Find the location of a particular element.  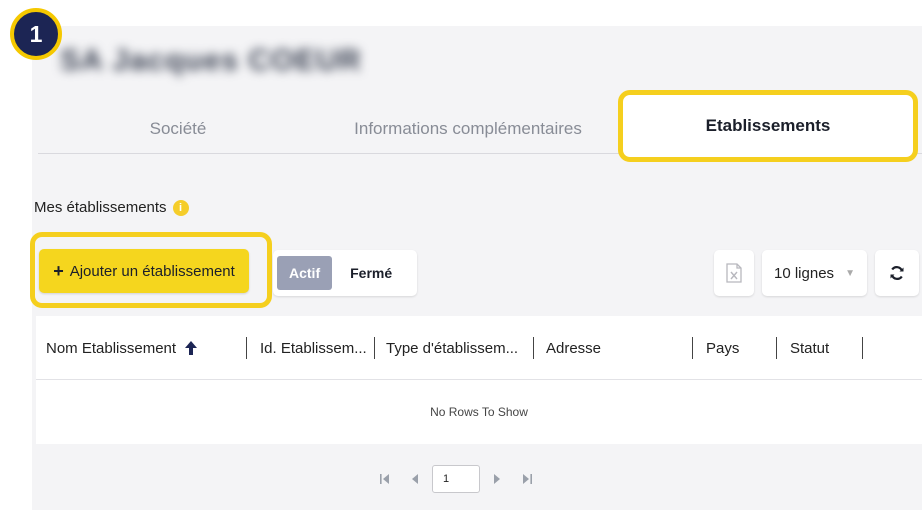

section-title-text: Mes établissements is located at coordinates (100, 207).